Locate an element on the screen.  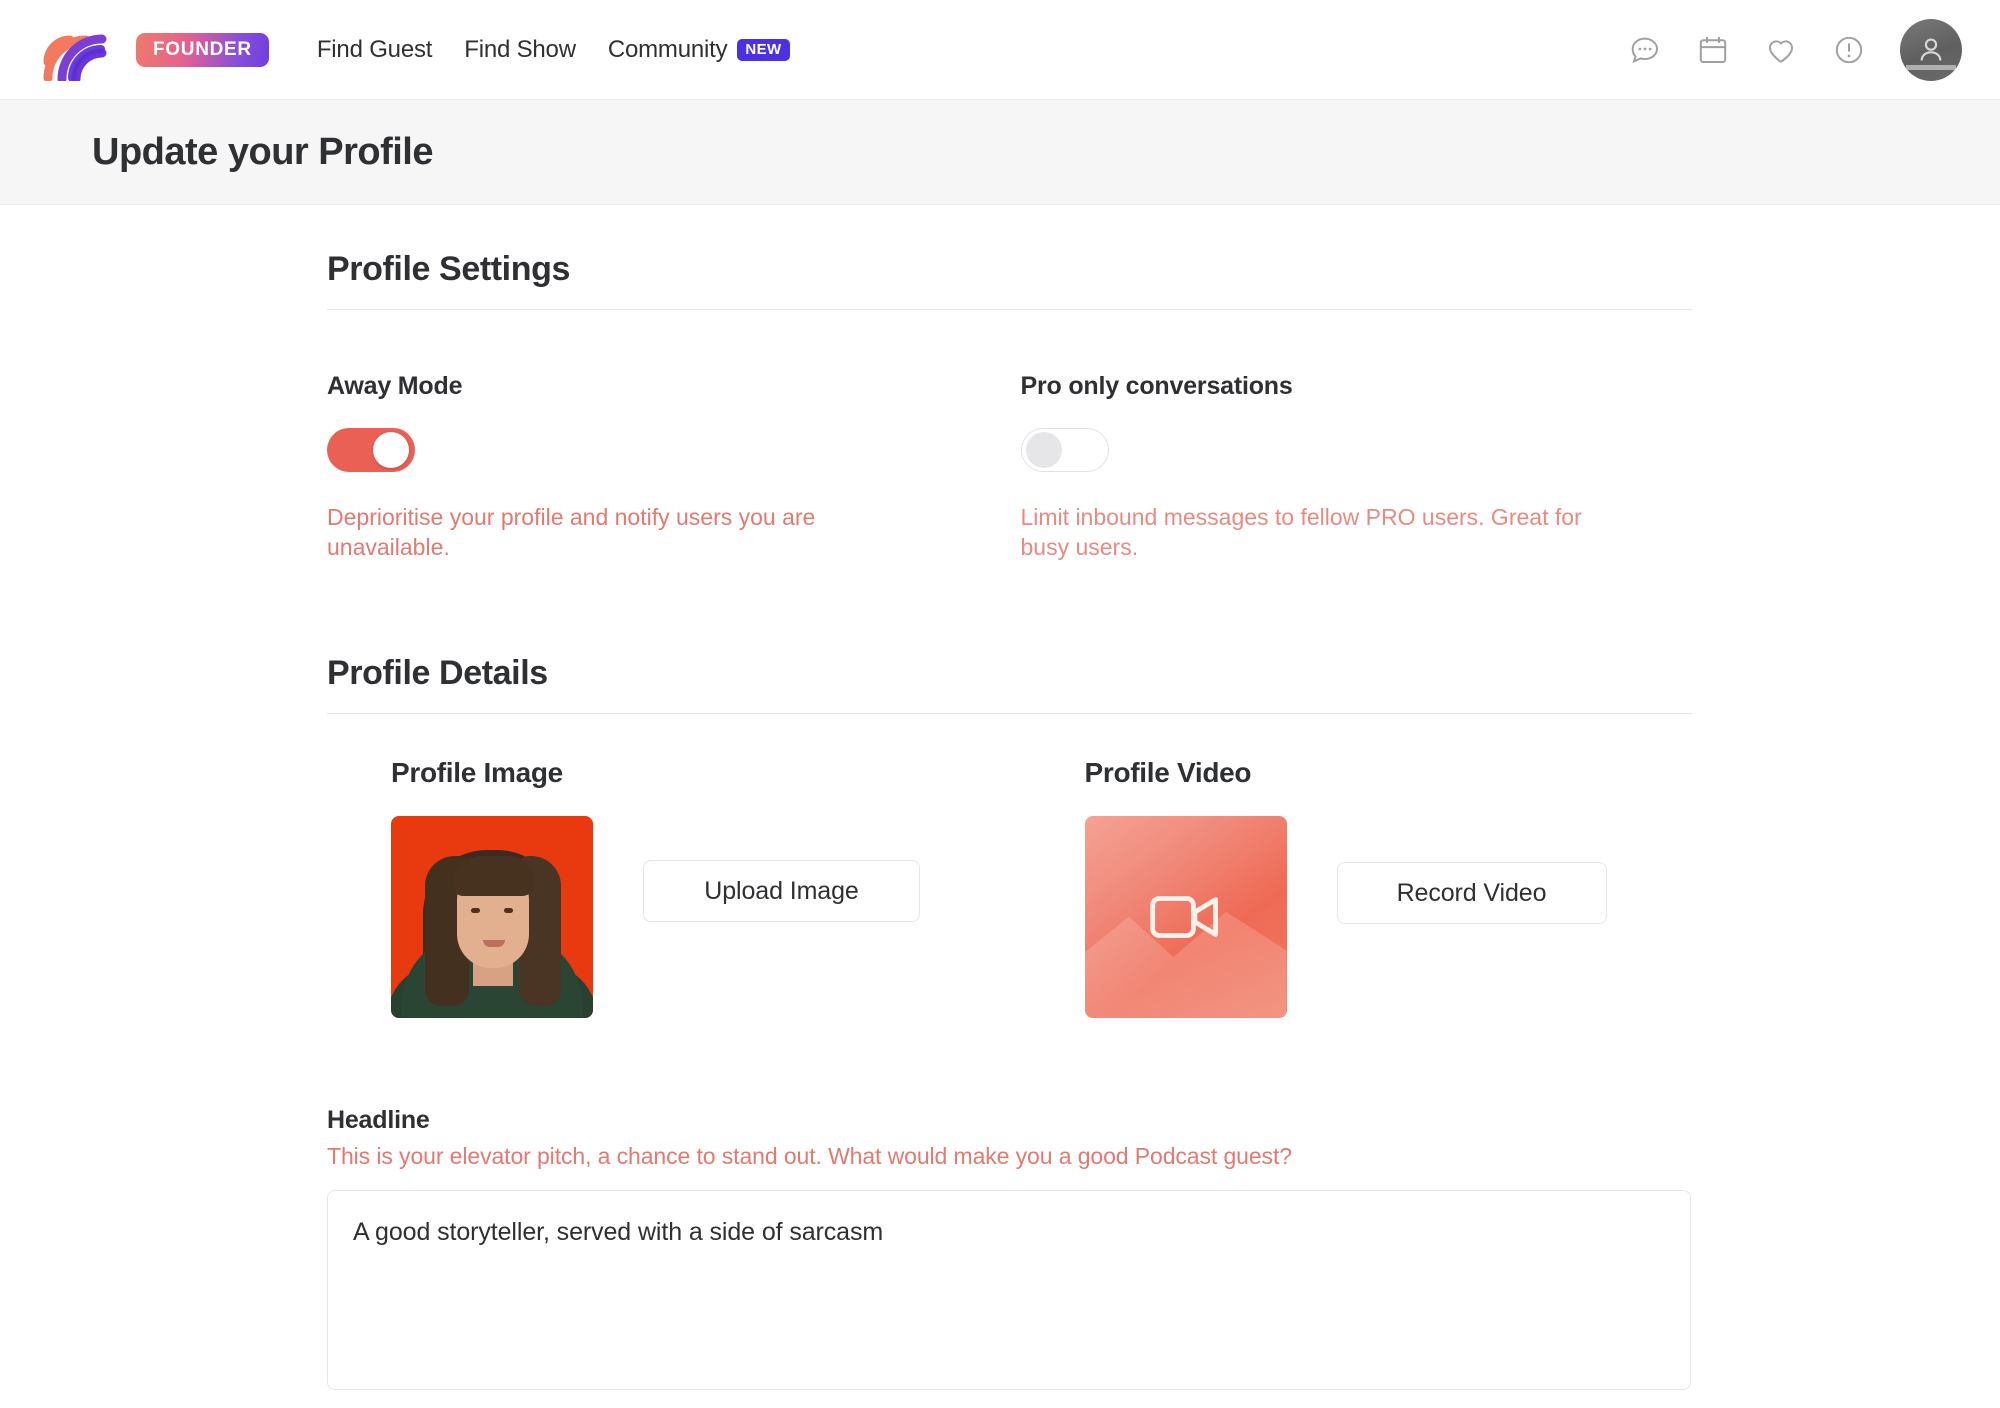
nav-community-label: Community is located at coordinates (667, 49).